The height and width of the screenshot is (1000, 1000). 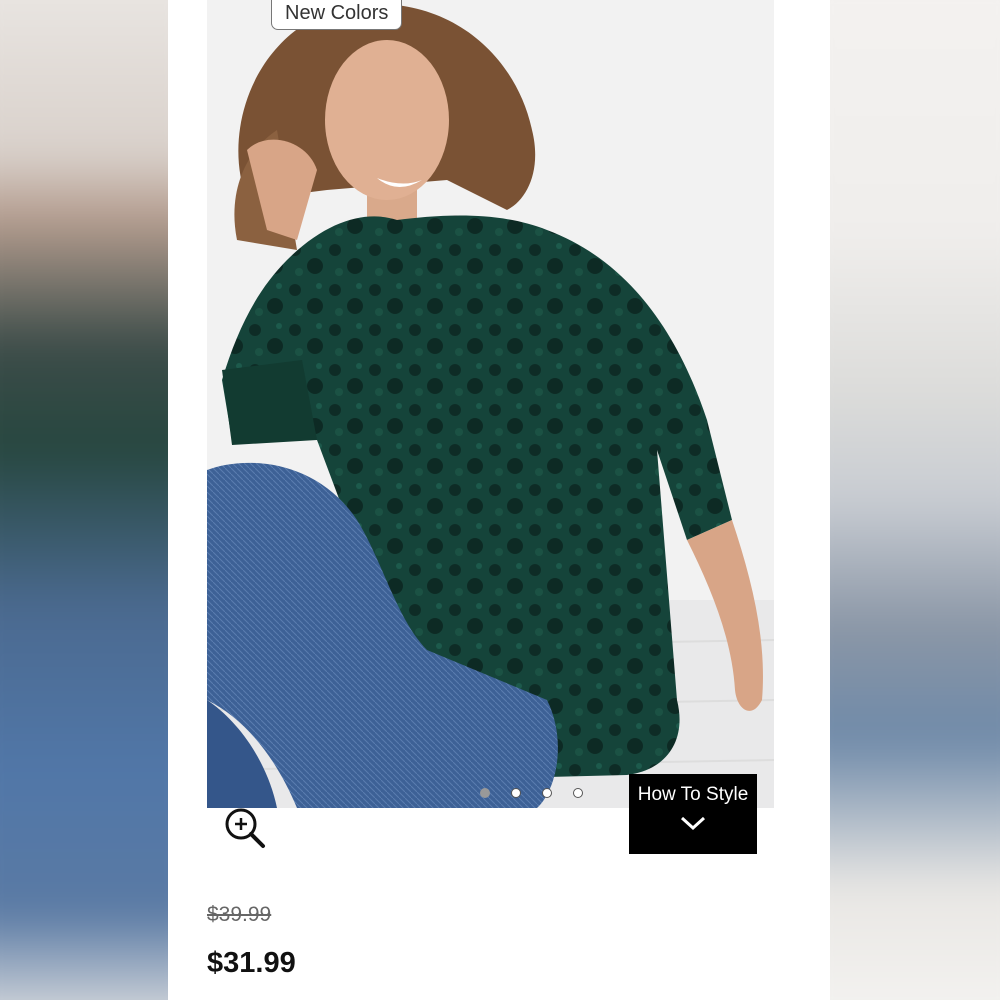 I want to click on original-price: $39.99, so click(x=239, y=914).